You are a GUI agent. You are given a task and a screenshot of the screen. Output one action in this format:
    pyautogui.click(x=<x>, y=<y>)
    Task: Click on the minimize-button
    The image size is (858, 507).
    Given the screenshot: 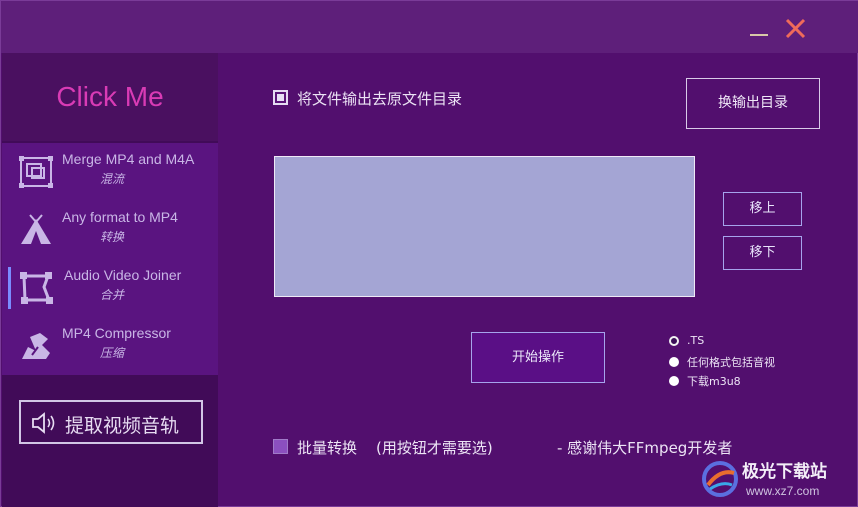 What is the action you would take?
    pyautogui.click(x=760, y=29)
    